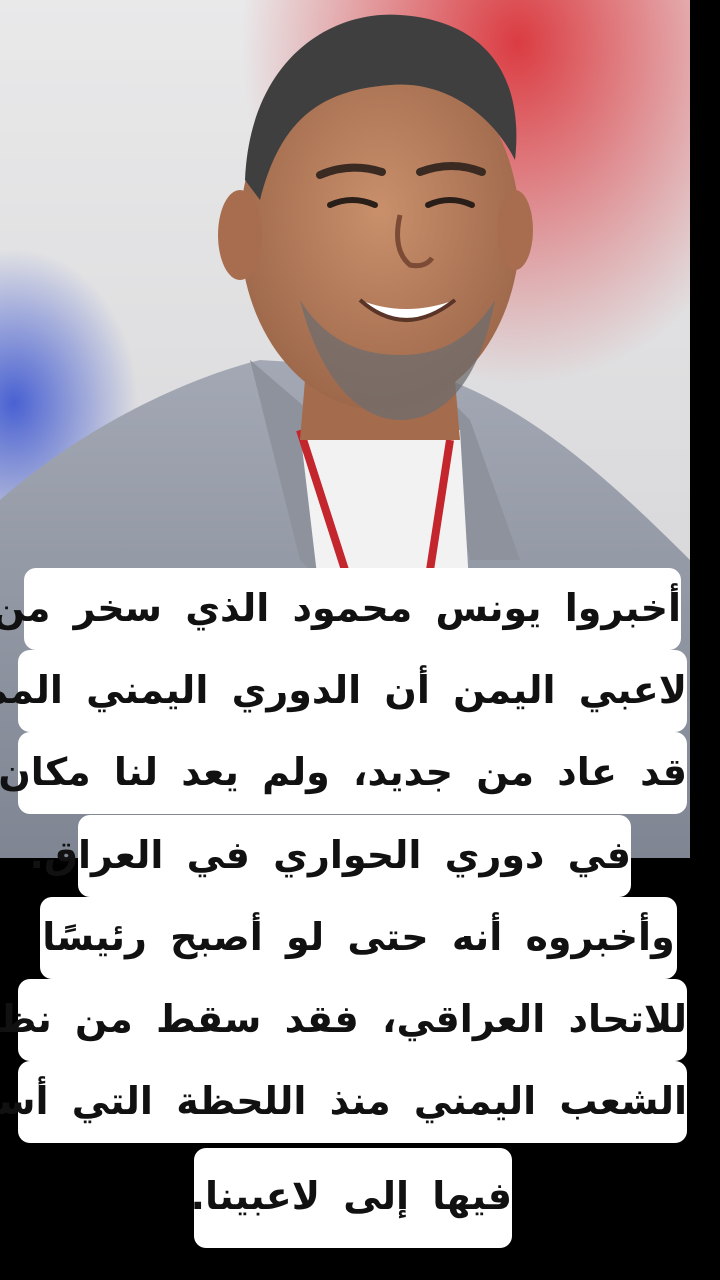 The width and height of the screenshot is (720, 1280). Describe the element at coordinates (351, 1198) in the screenshot. I see `caption-line-8: فيها إلى لاعبينا.` at that location.